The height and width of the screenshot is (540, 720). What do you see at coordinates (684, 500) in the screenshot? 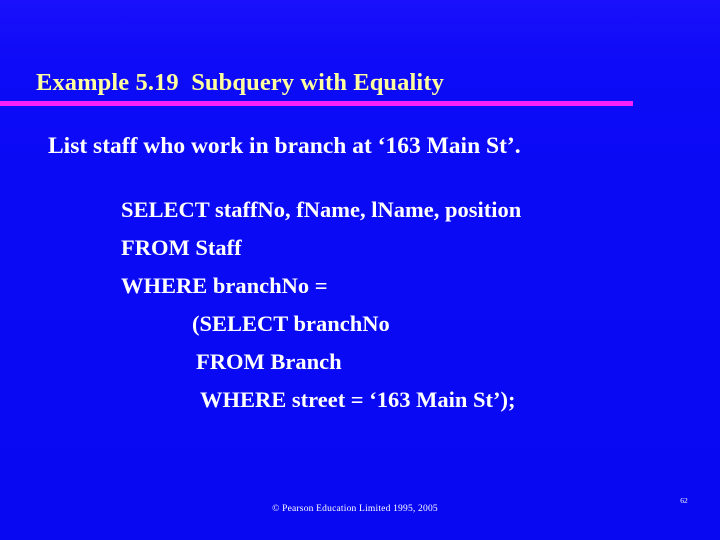
I see `page-number: 62` at bounding box center [684, 500].